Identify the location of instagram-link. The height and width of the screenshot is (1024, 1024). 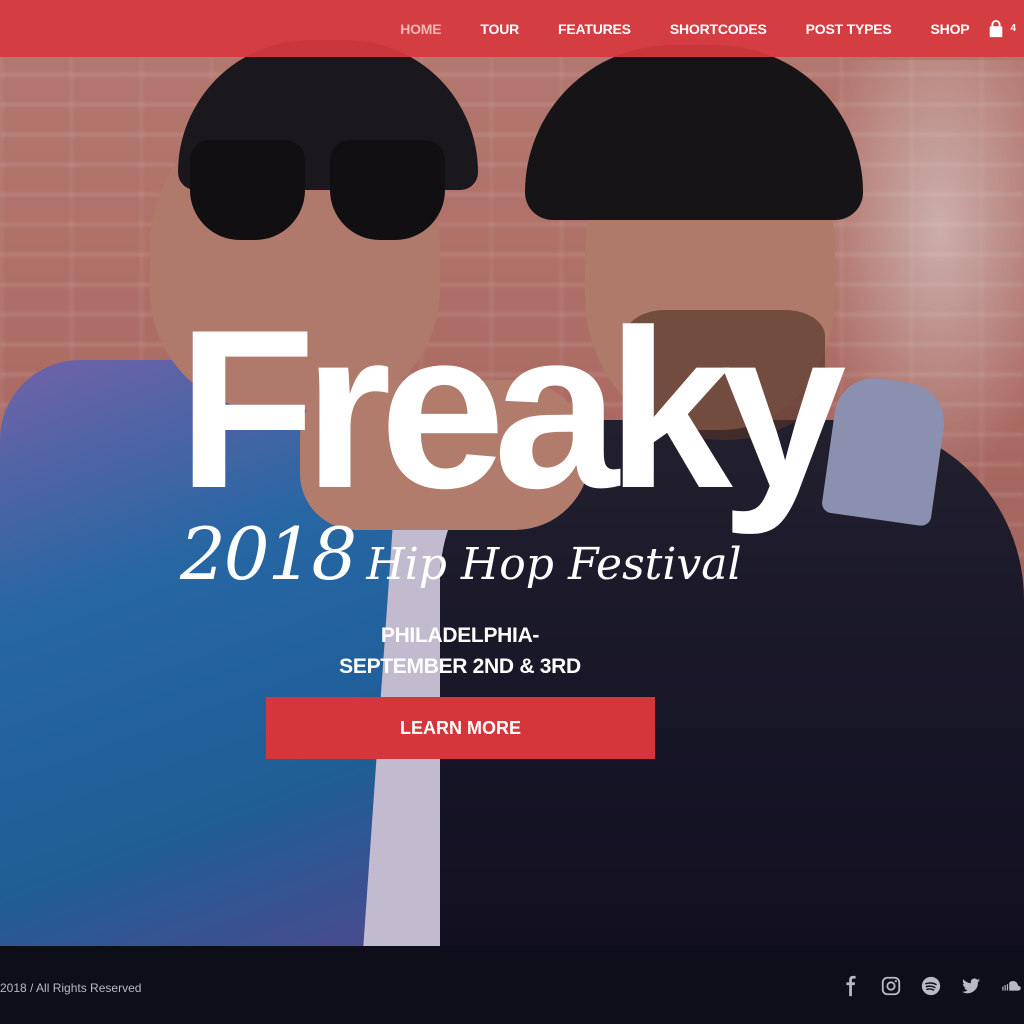
(891, 986).